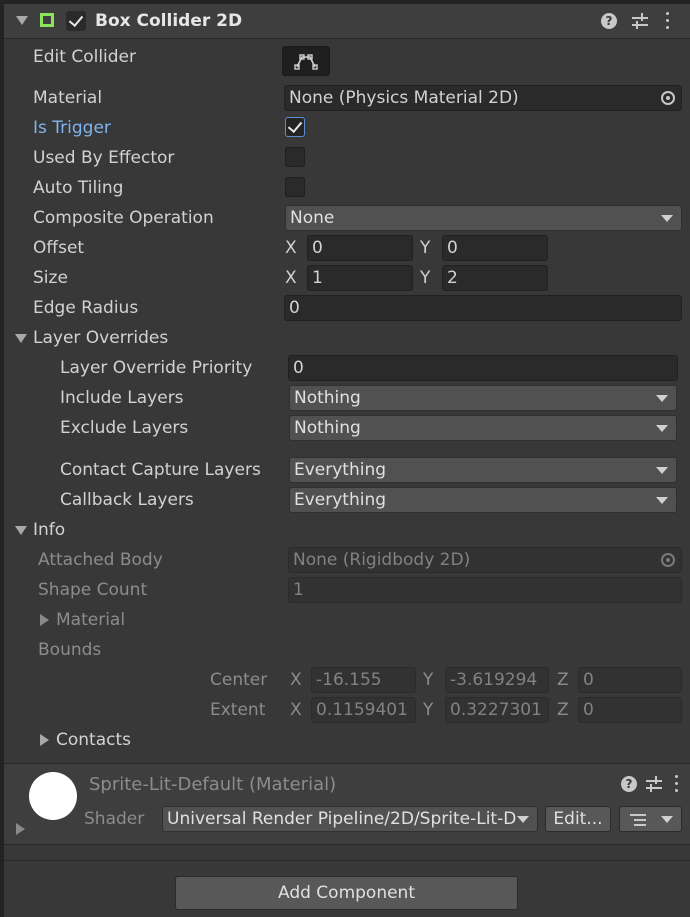 The width and height of the screenshot is (690, 917). Describe the element at coordinates (76, 21) in the screenshot. I see `component-enabled-checkbox` at that location.